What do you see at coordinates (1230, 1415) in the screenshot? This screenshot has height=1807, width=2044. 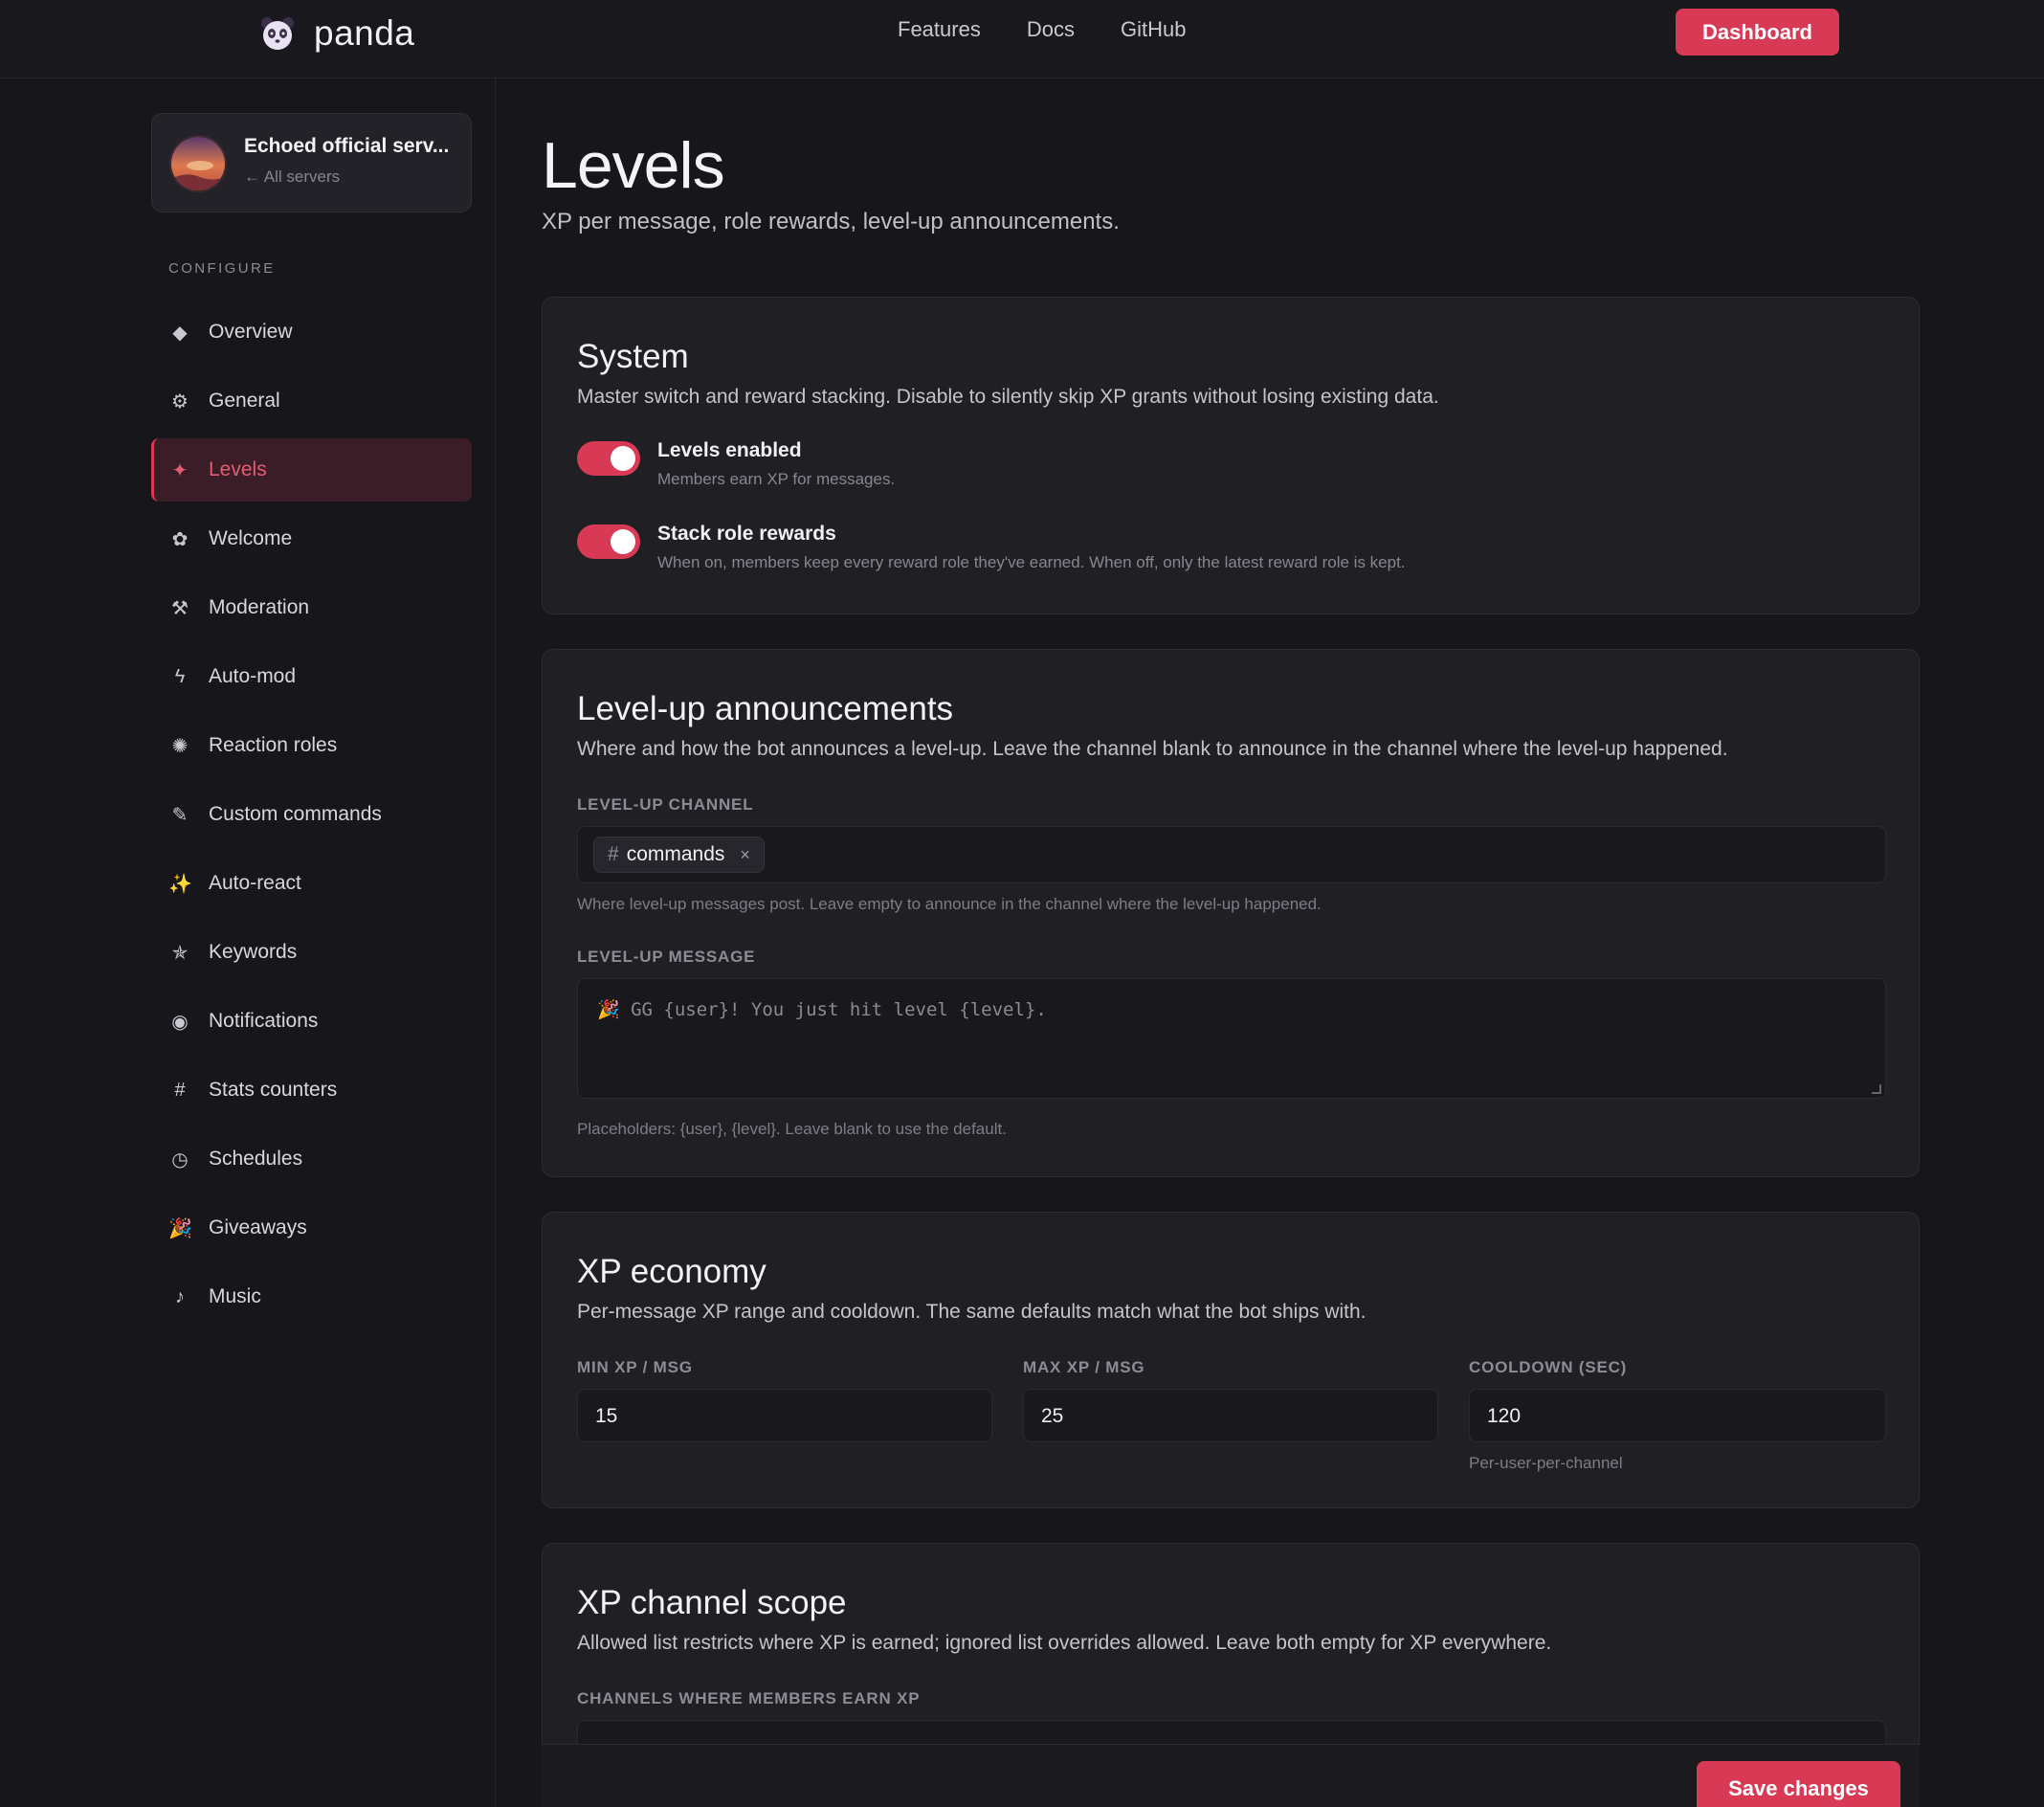 I see `max-xp-input: 25` at bounding box center [1230, 1415].